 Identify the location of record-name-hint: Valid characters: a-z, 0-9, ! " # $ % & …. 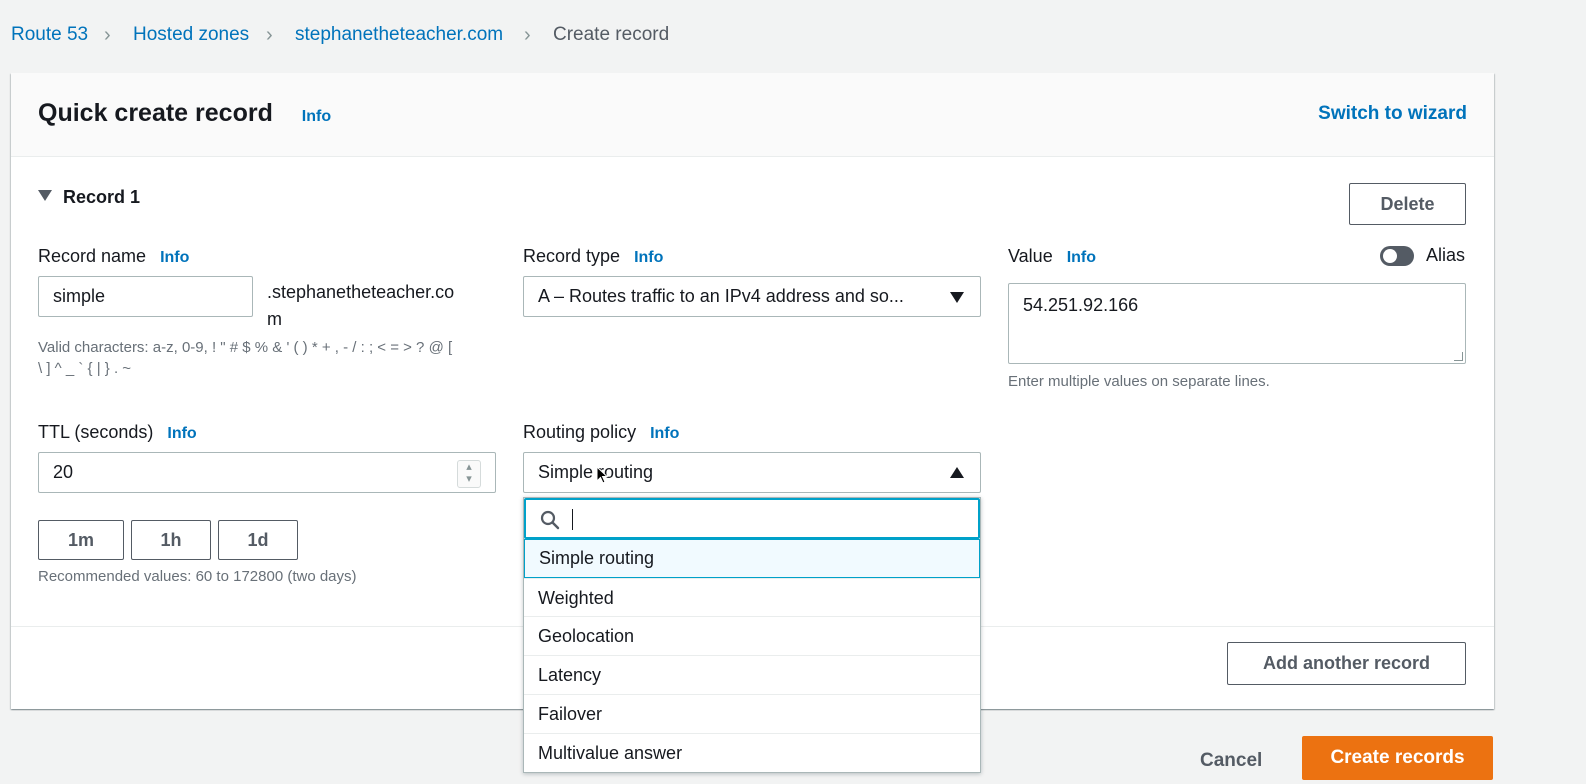
(273, 358).